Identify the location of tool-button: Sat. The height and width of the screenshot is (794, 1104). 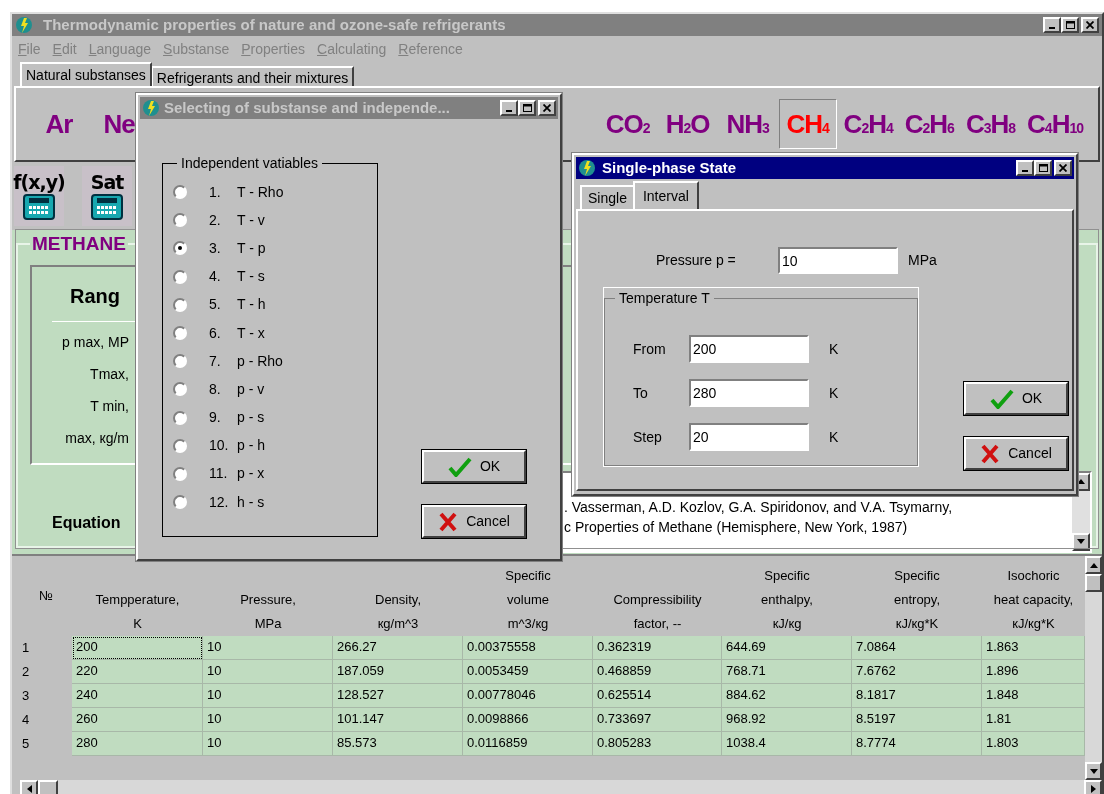
(107, 196).